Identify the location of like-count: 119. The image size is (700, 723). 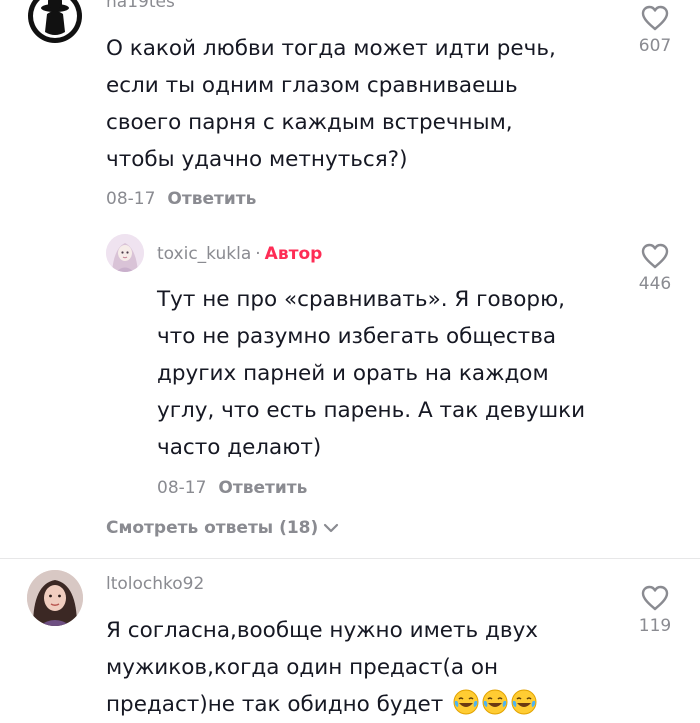
(655, 626).